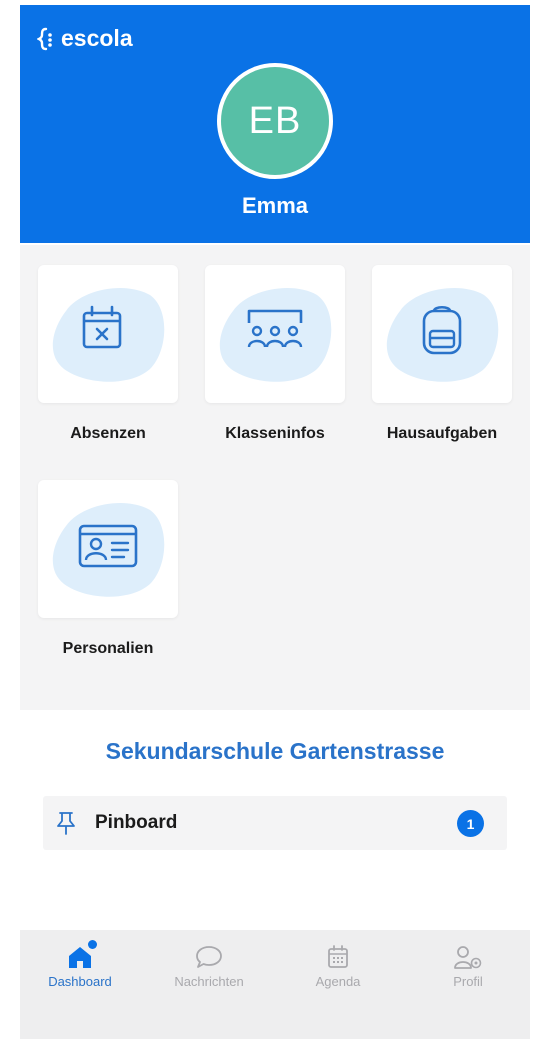 The width and height of the screenshot is (533, 1039). I want to click on id-card-icon, so click(108, 546).